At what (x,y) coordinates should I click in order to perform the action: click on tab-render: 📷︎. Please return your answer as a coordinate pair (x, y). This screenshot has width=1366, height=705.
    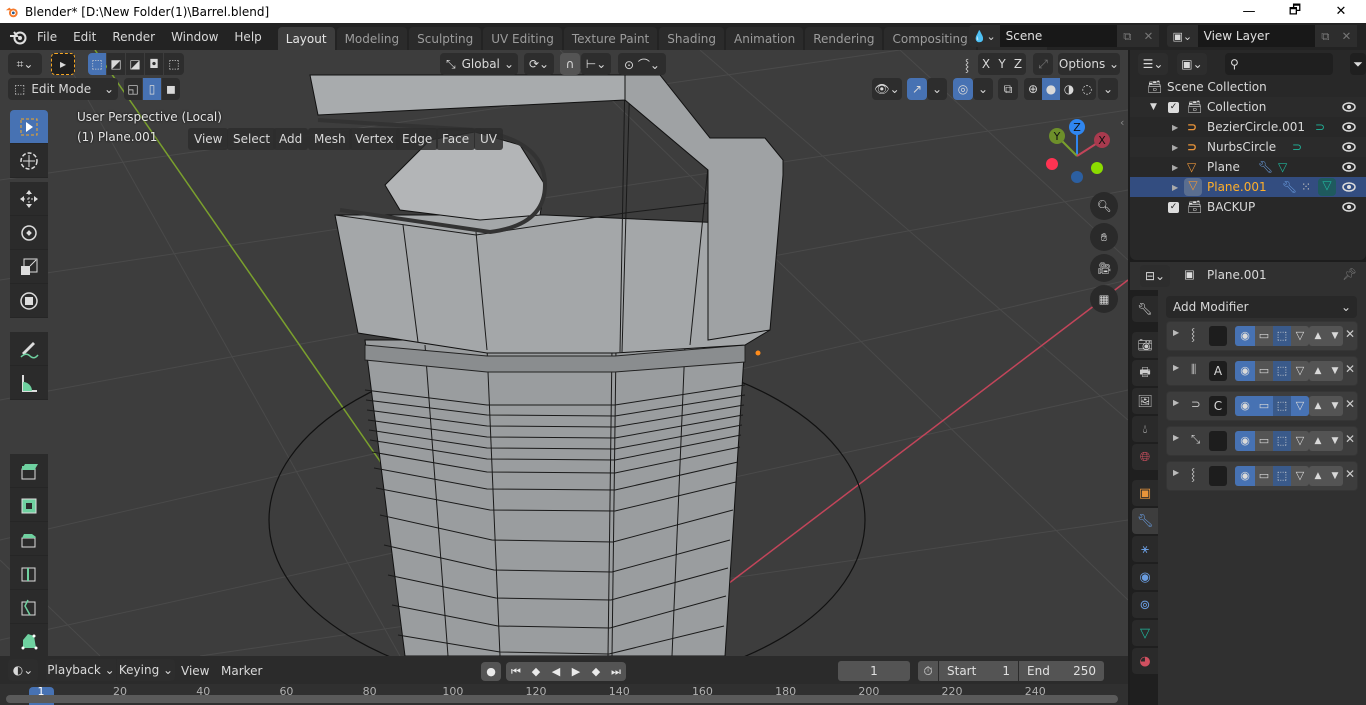
    Looking at the image, I should click on (1145, 345).